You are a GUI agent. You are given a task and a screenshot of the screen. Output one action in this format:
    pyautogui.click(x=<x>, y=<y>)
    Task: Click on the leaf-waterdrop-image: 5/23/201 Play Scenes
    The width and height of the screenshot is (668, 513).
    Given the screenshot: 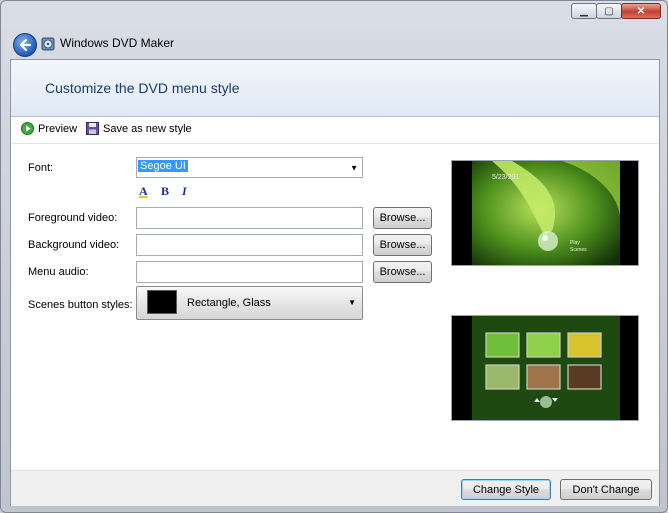 What is the action you would take?
    pyautogui.click(x=545, y=213)
    